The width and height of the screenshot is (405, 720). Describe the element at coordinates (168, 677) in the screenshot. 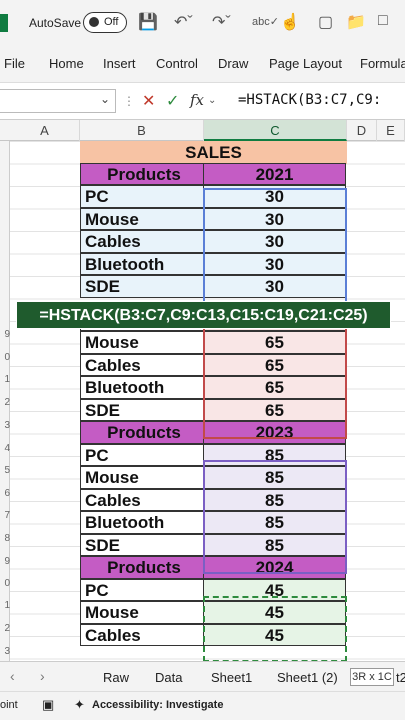

I see `sheet-tab-data: Data` at that location.